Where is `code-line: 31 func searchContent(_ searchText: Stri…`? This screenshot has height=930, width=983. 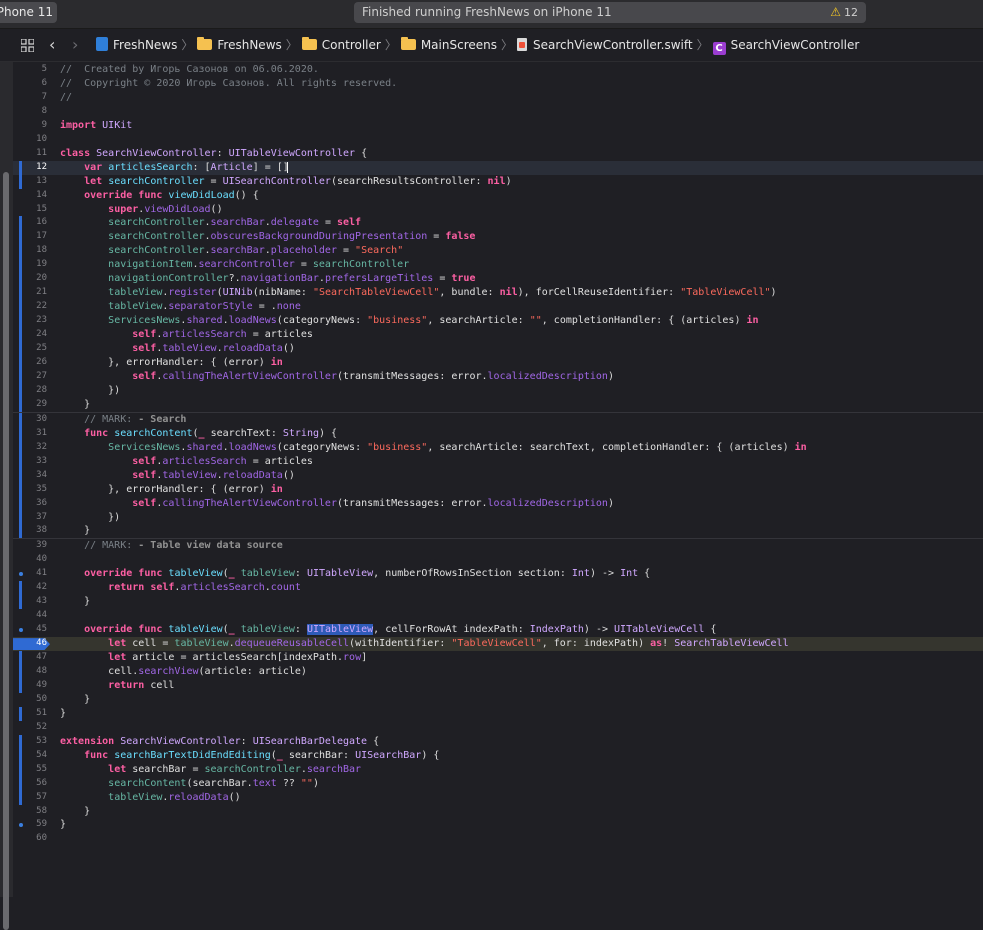
code-line: 31 func searchContent(_ searchText: Stri… is located at coordinates (498, 433).